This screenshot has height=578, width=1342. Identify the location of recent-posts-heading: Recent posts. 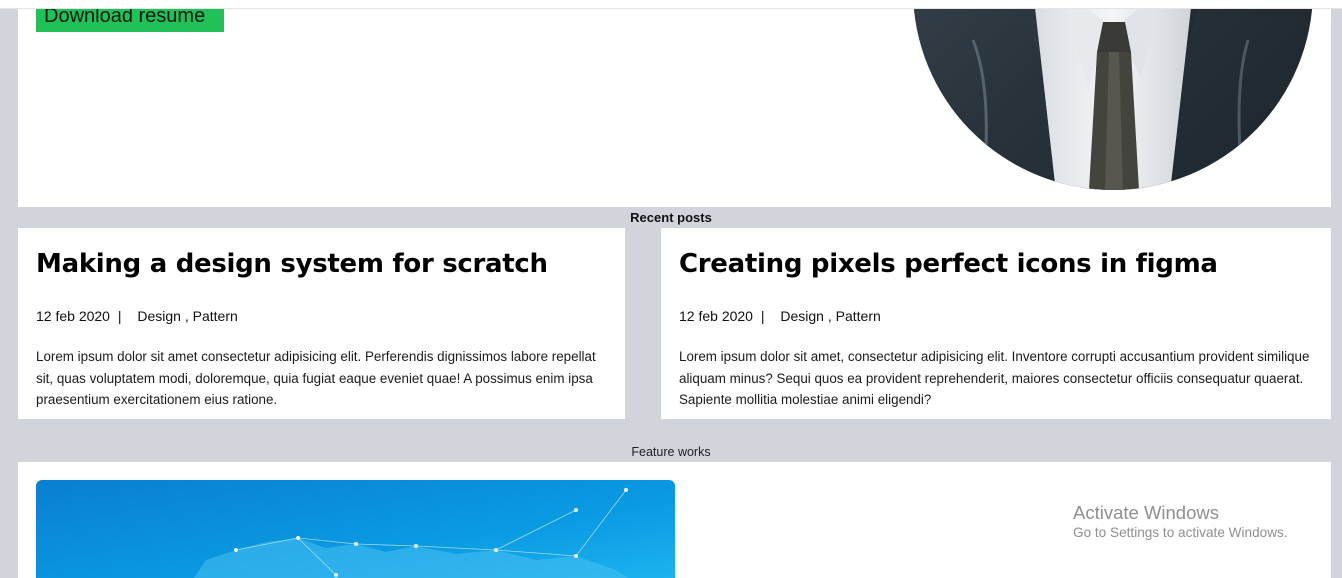
(671, 217).